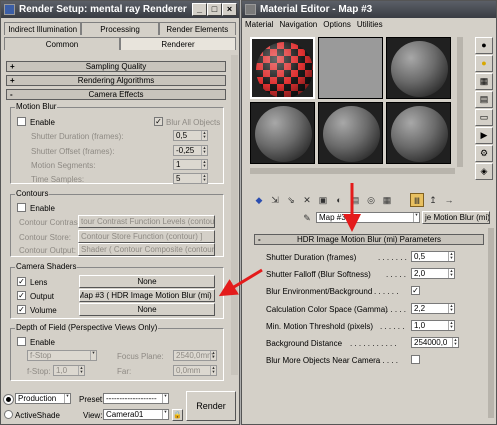  What do you see at coordinates (146, 236) in the screenshot?
I see `contour-store-button: Contour Store Function (contour) ]` at bounding box center [146, 236].